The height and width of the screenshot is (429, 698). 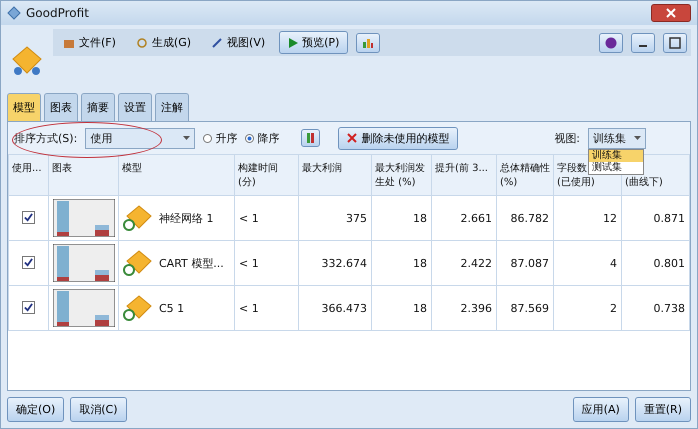 I want to click on export-button, so click(x=368, y=42).